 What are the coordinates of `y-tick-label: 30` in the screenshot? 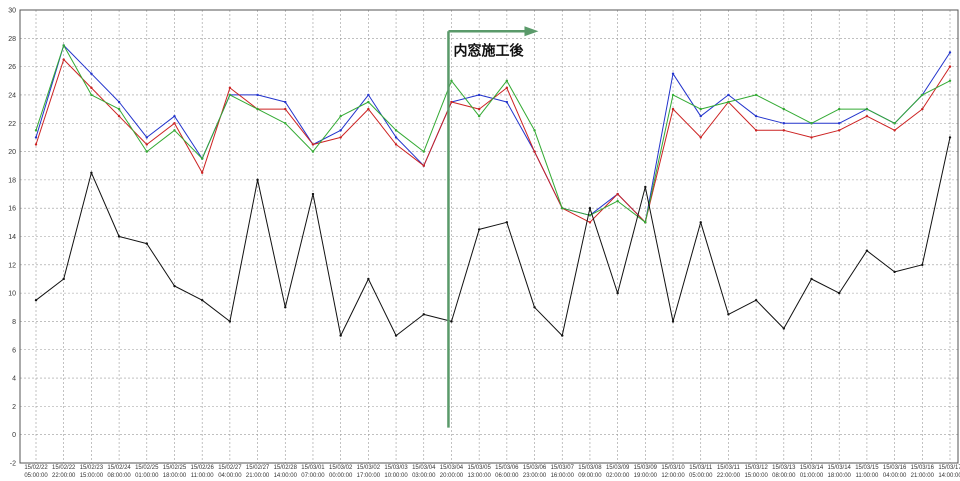 It's located at (12, 11).